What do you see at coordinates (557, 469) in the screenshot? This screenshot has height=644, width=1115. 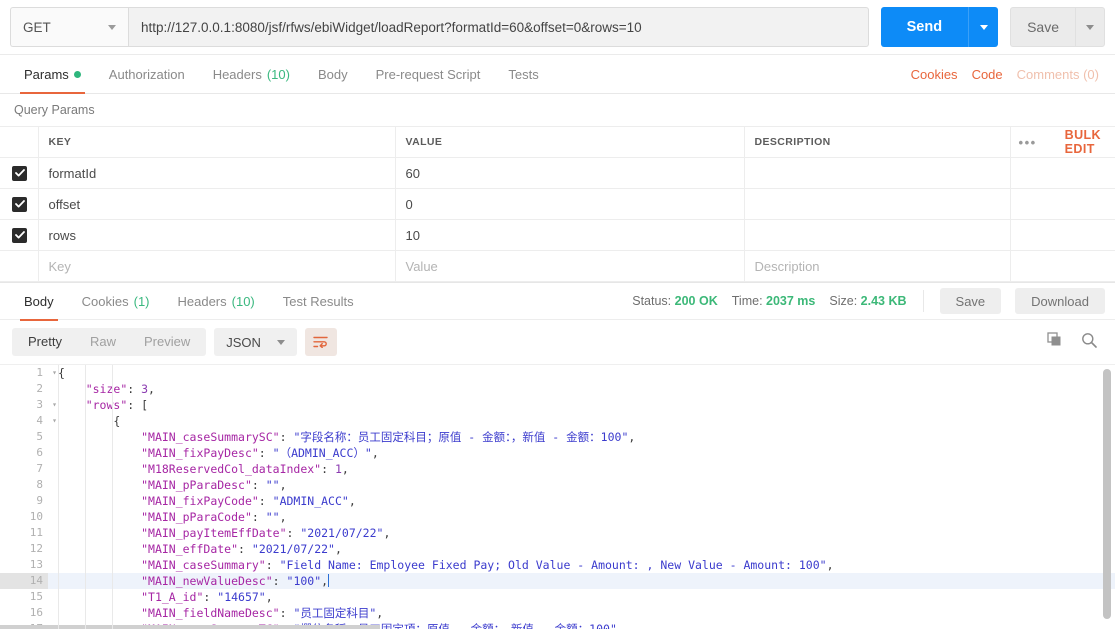 I see `code-line: 7 "M18ReservedCol_dataIndex": 1,` at bounding box center [557, 469].